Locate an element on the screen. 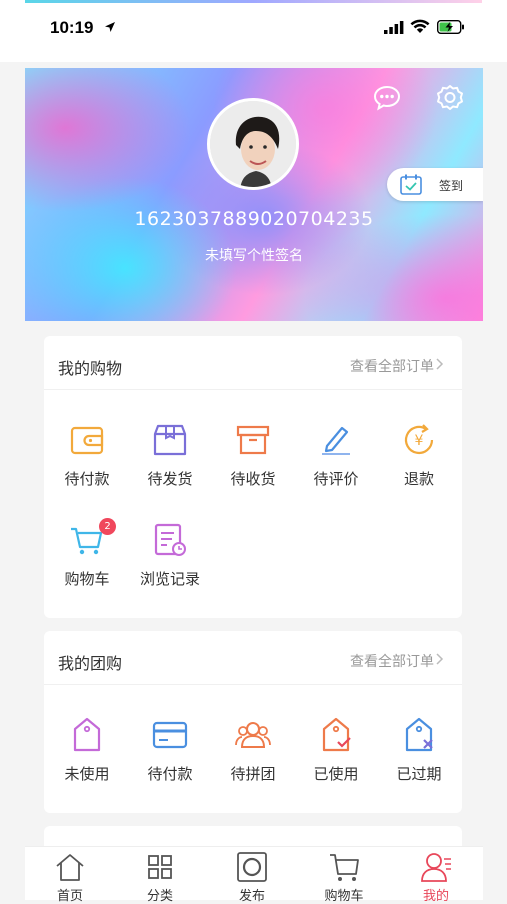 The height and width of the screenshot is (904, 507). item-label: 未使用 is located at coordinates (87, 774).